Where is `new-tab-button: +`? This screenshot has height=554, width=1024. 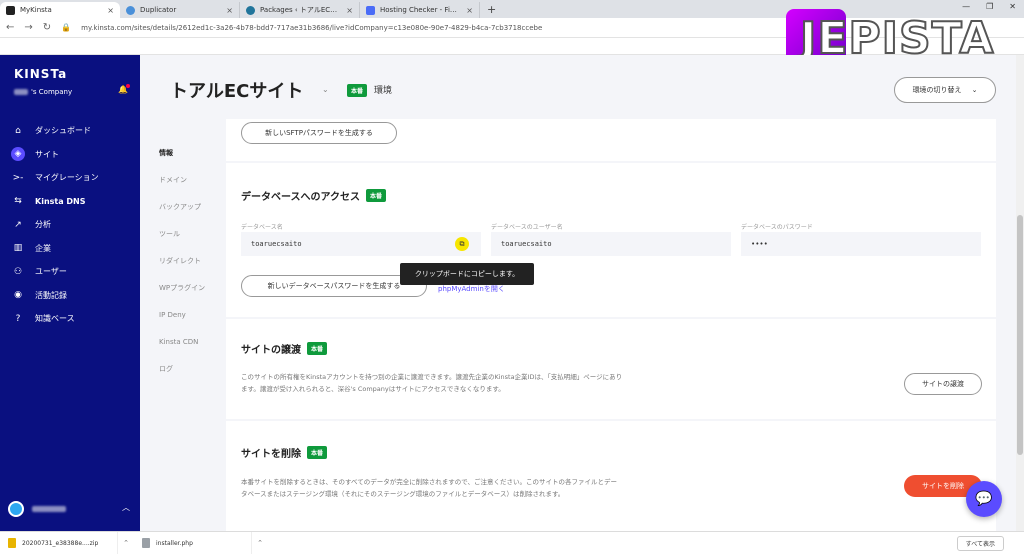 new-tab-button: + is located at coordinates (491, 10).